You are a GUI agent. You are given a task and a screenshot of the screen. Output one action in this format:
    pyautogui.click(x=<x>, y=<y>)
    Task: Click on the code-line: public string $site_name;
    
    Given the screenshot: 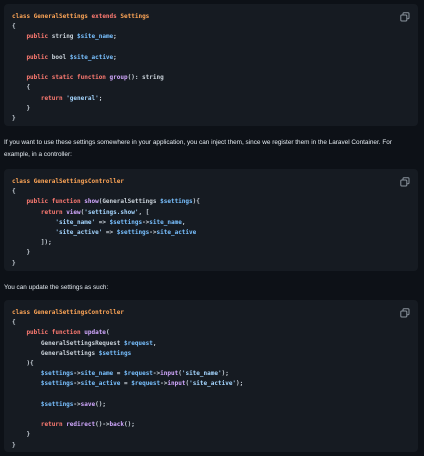 What is the action you would take?
    pyautogui.click(x=64, y=37)
    